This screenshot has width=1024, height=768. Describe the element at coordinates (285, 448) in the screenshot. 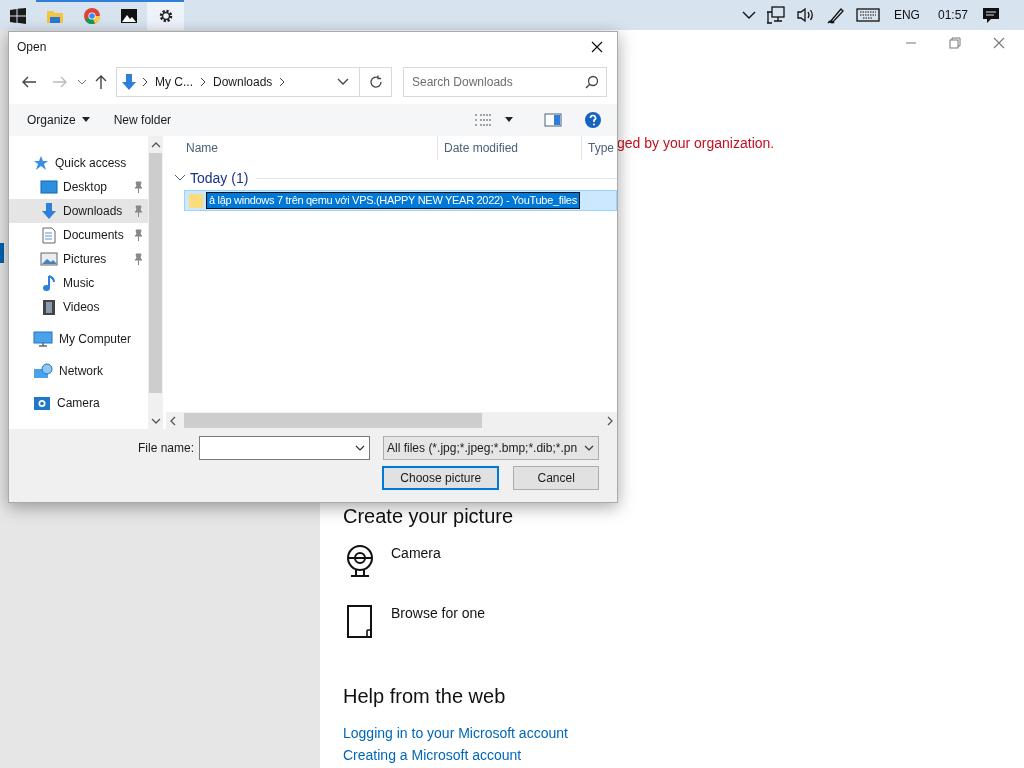

I see `file-name-field` at that location.